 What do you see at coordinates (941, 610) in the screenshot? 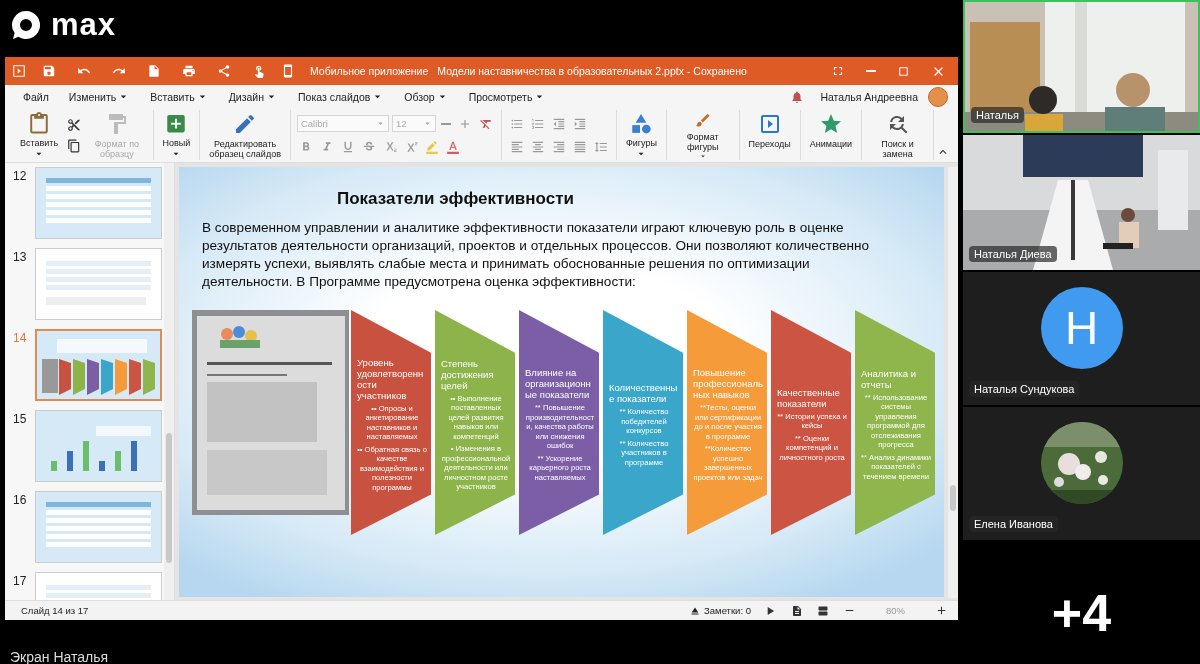
I see `plus-icon` at bounding box center [941, 610].